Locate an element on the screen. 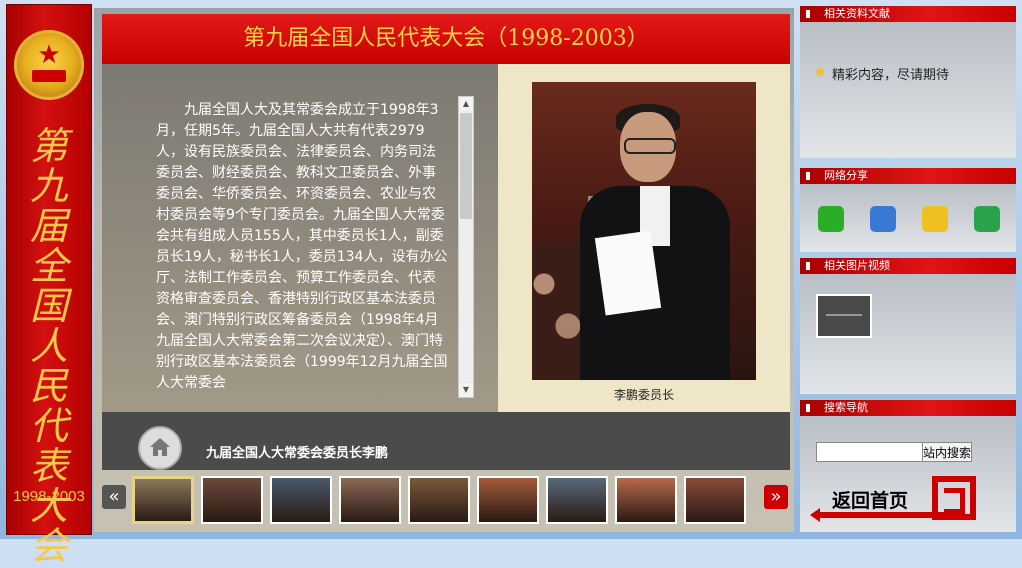 This screenshot has height=568, width=1022. main-photo is located at coordinates (644, 231).